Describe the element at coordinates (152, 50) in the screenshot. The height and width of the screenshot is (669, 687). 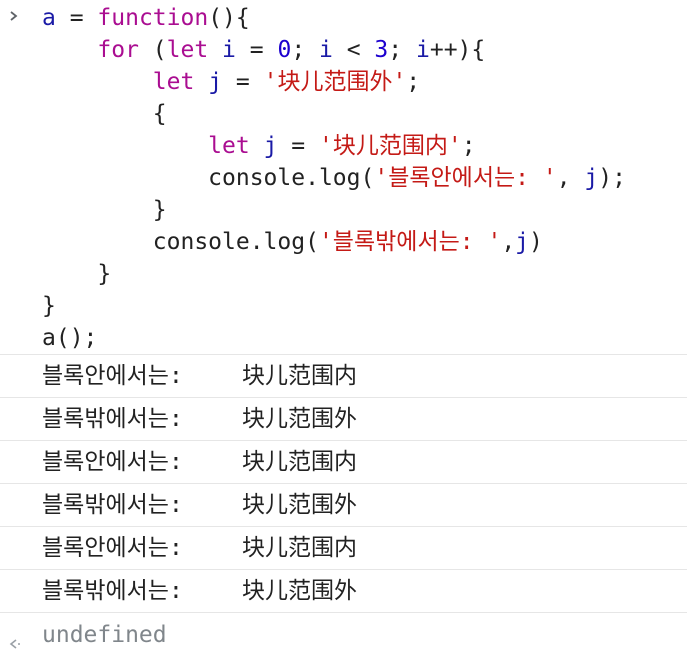
I see `code-token: (` at that location.